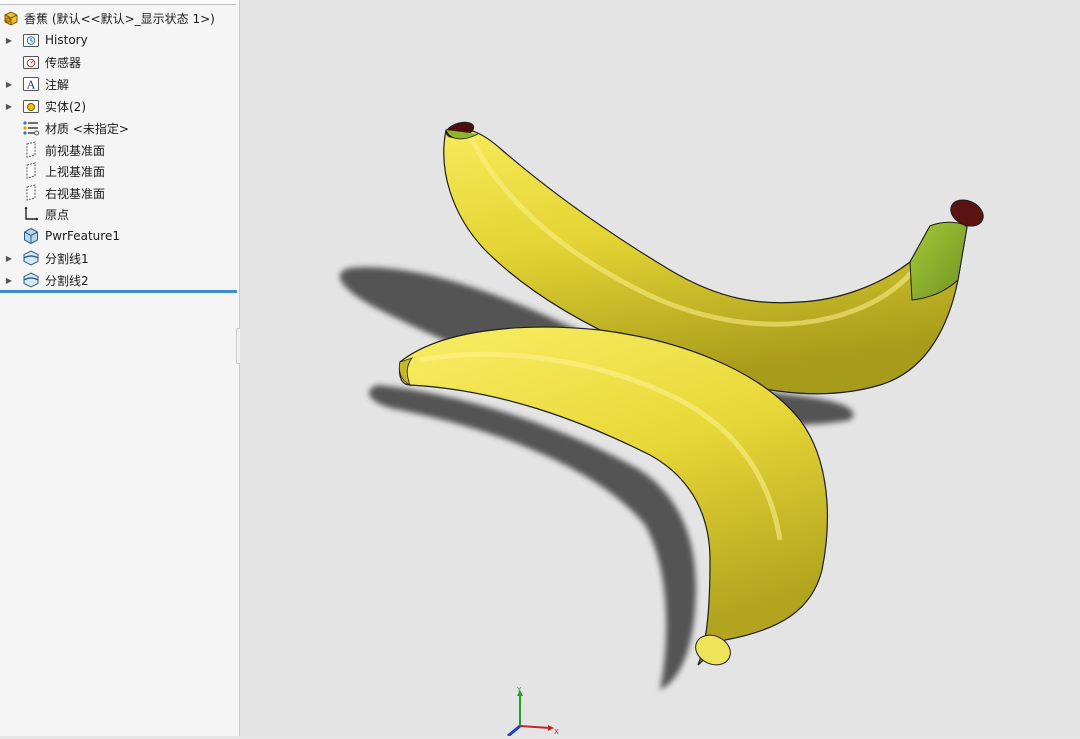 Image resolution: width=1080 pixels, height=739 pixels. What do you see at coordinates (118, 291) in the screenshot?
I see `rollback-bar` at bounding box center [118, 291].